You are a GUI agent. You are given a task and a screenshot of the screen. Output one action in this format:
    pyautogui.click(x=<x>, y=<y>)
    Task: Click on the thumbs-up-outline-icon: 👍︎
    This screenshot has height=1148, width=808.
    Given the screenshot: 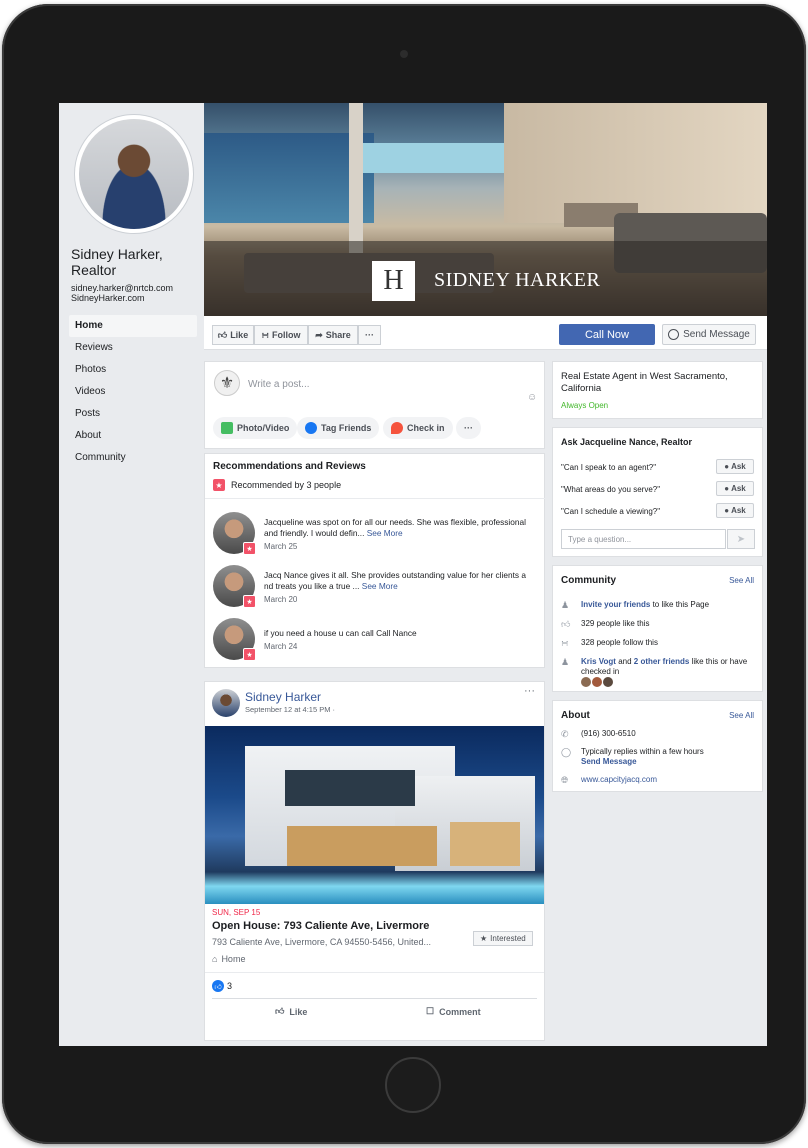 What is the action you would take?
    pyautogui.click(x=280, y=1011)
    